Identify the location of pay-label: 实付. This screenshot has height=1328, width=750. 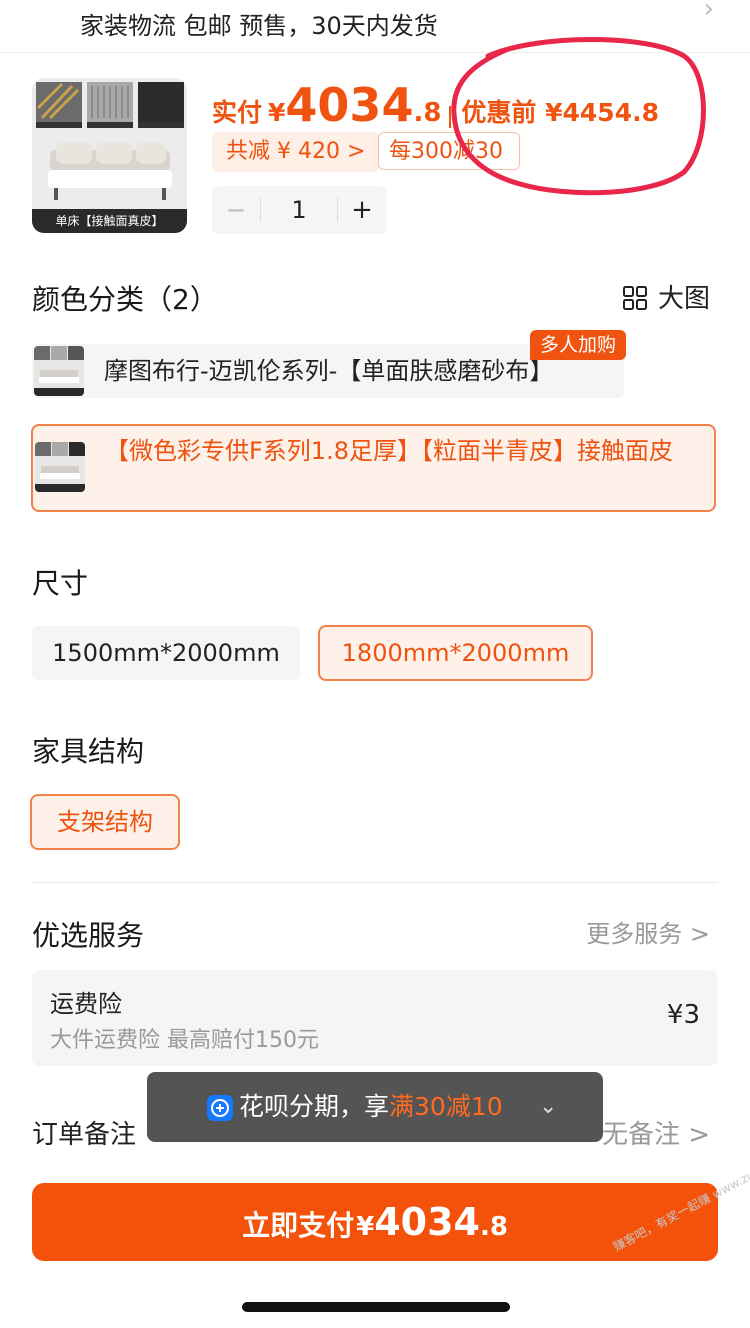
(237, 112).